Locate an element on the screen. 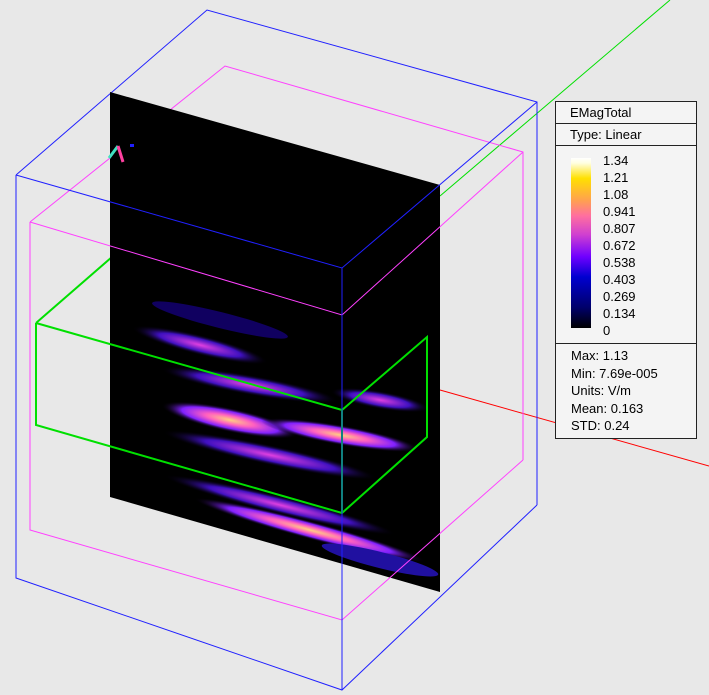 This screenshot has width=709, height=695. legend-type: Type: Linear is located at coordinates (626, 135).